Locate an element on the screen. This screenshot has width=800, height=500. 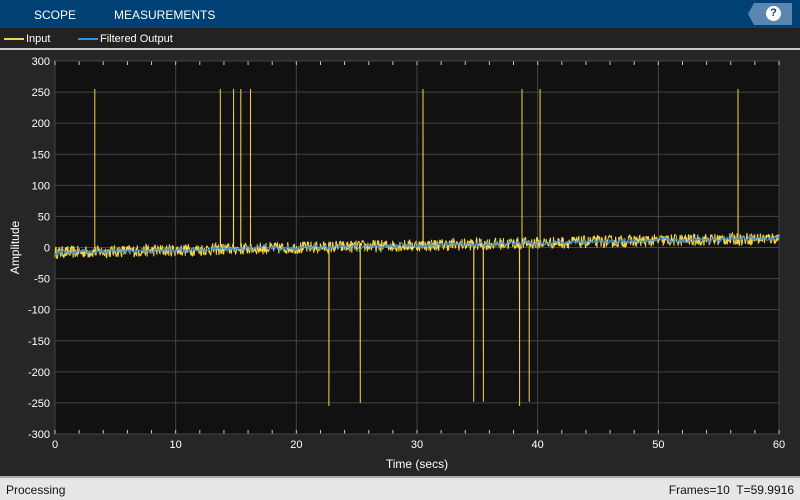
y-tick-label: 250 is located at coordinates (41, 93).